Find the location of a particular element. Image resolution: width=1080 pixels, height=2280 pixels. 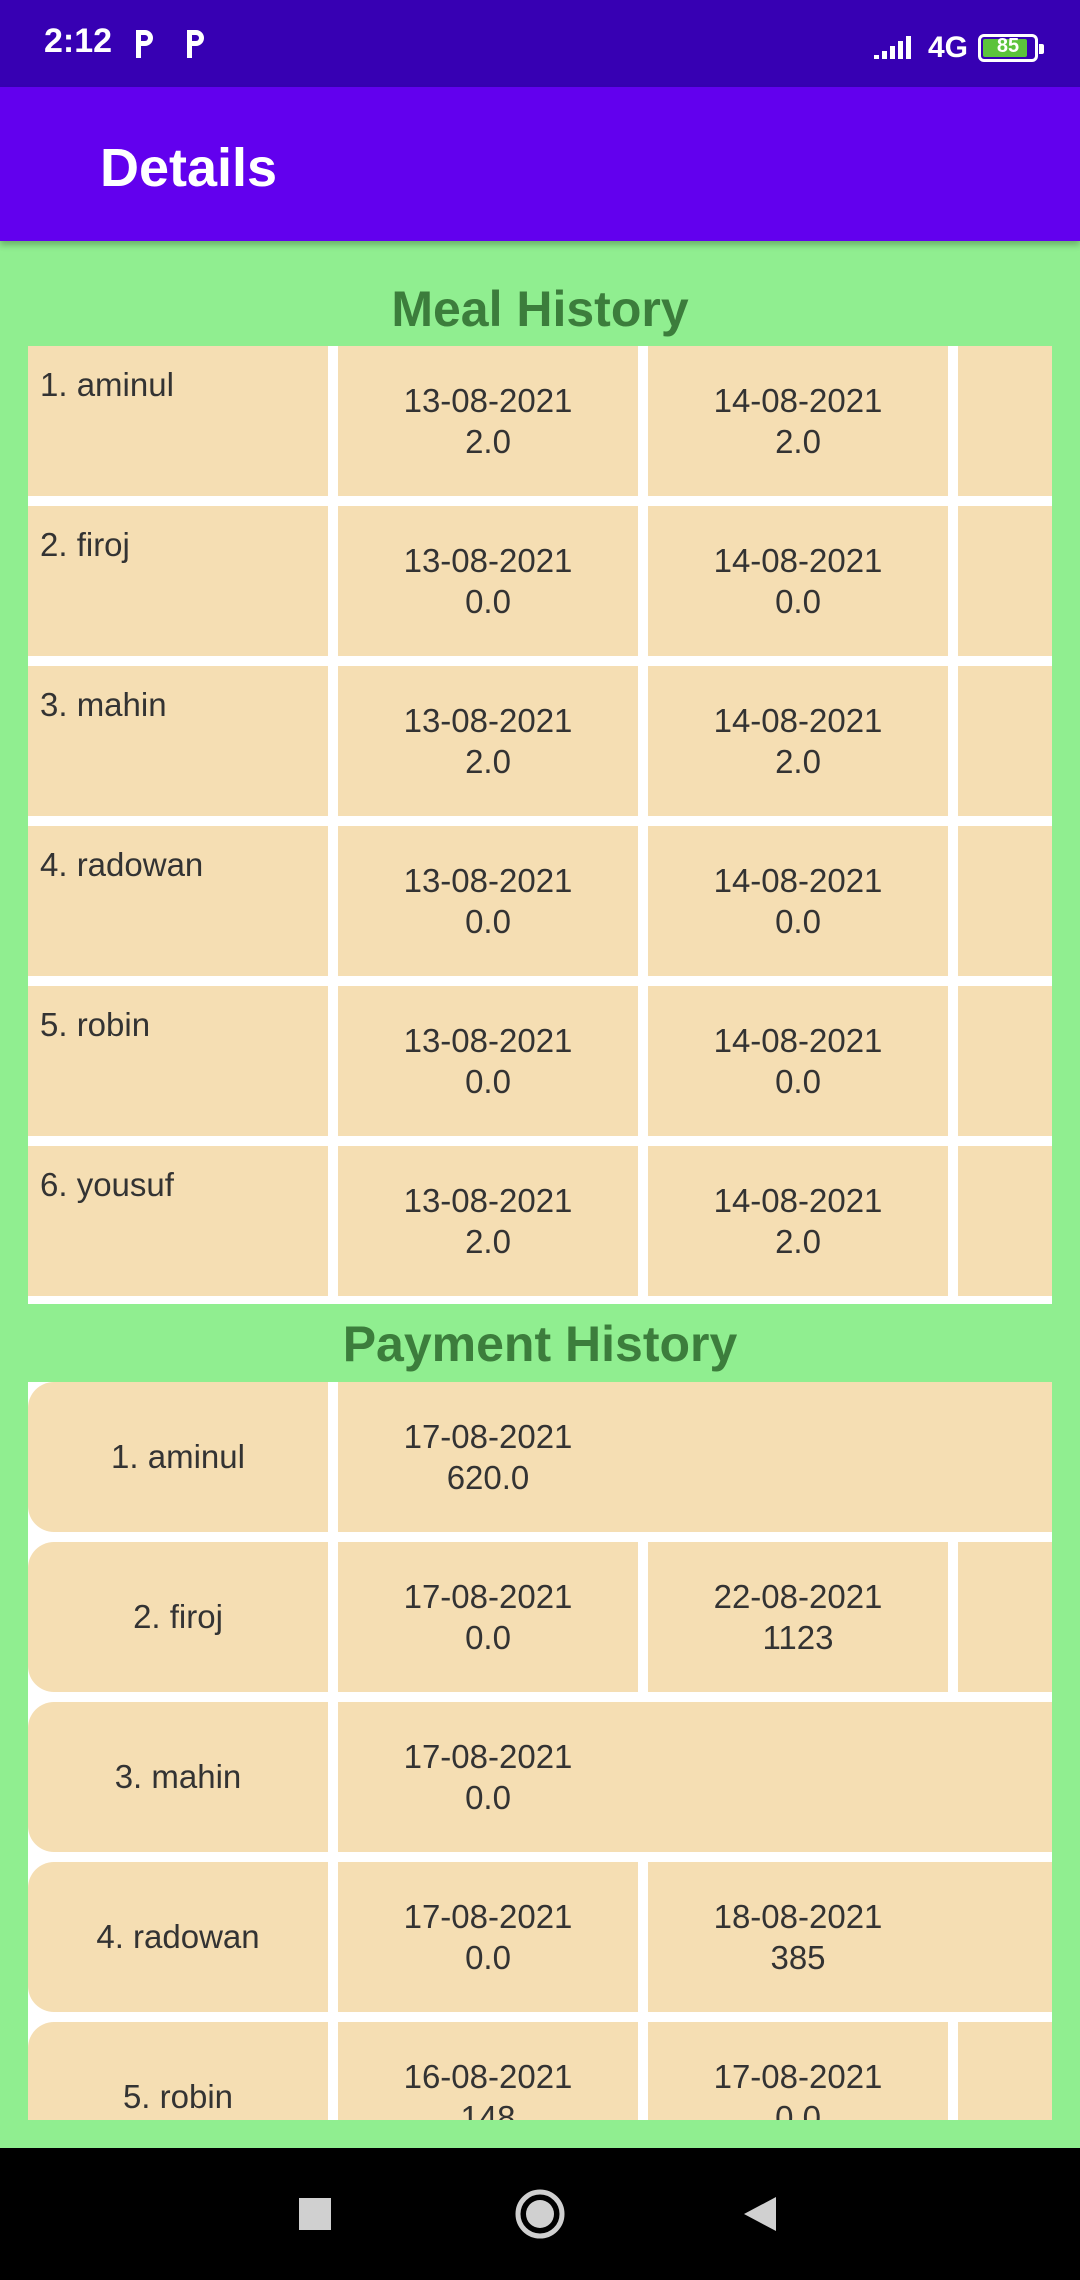

meal-history-title: Meal History is located at coordinates (540, 309).